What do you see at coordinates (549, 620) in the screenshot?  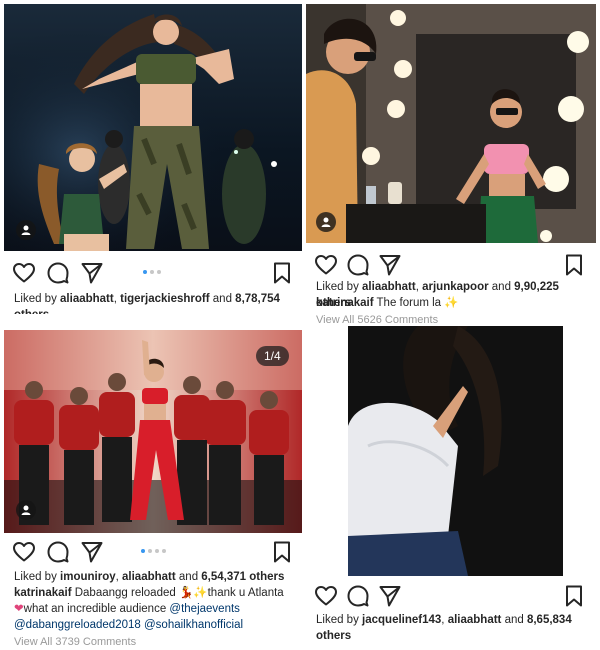 I see `likes-count: 8,65,834` at bounding box center [549, 620].